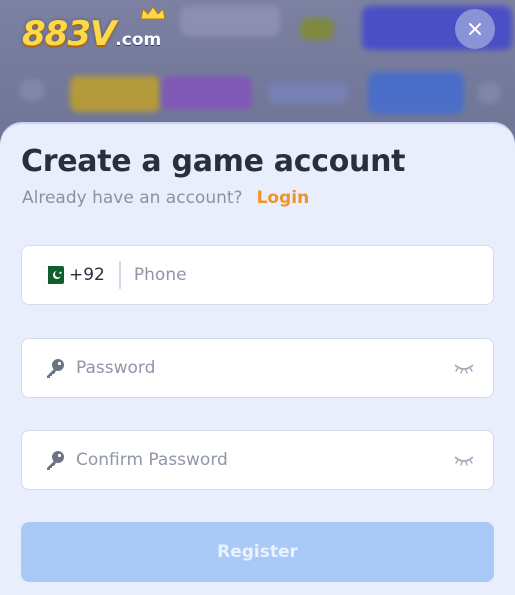 Image resolution: width=515 pixels, height=595 pixels. What do you see at coordinates (153, 13) in the screenshot?
I see `crown-icon` at bounding box center [153, 13].